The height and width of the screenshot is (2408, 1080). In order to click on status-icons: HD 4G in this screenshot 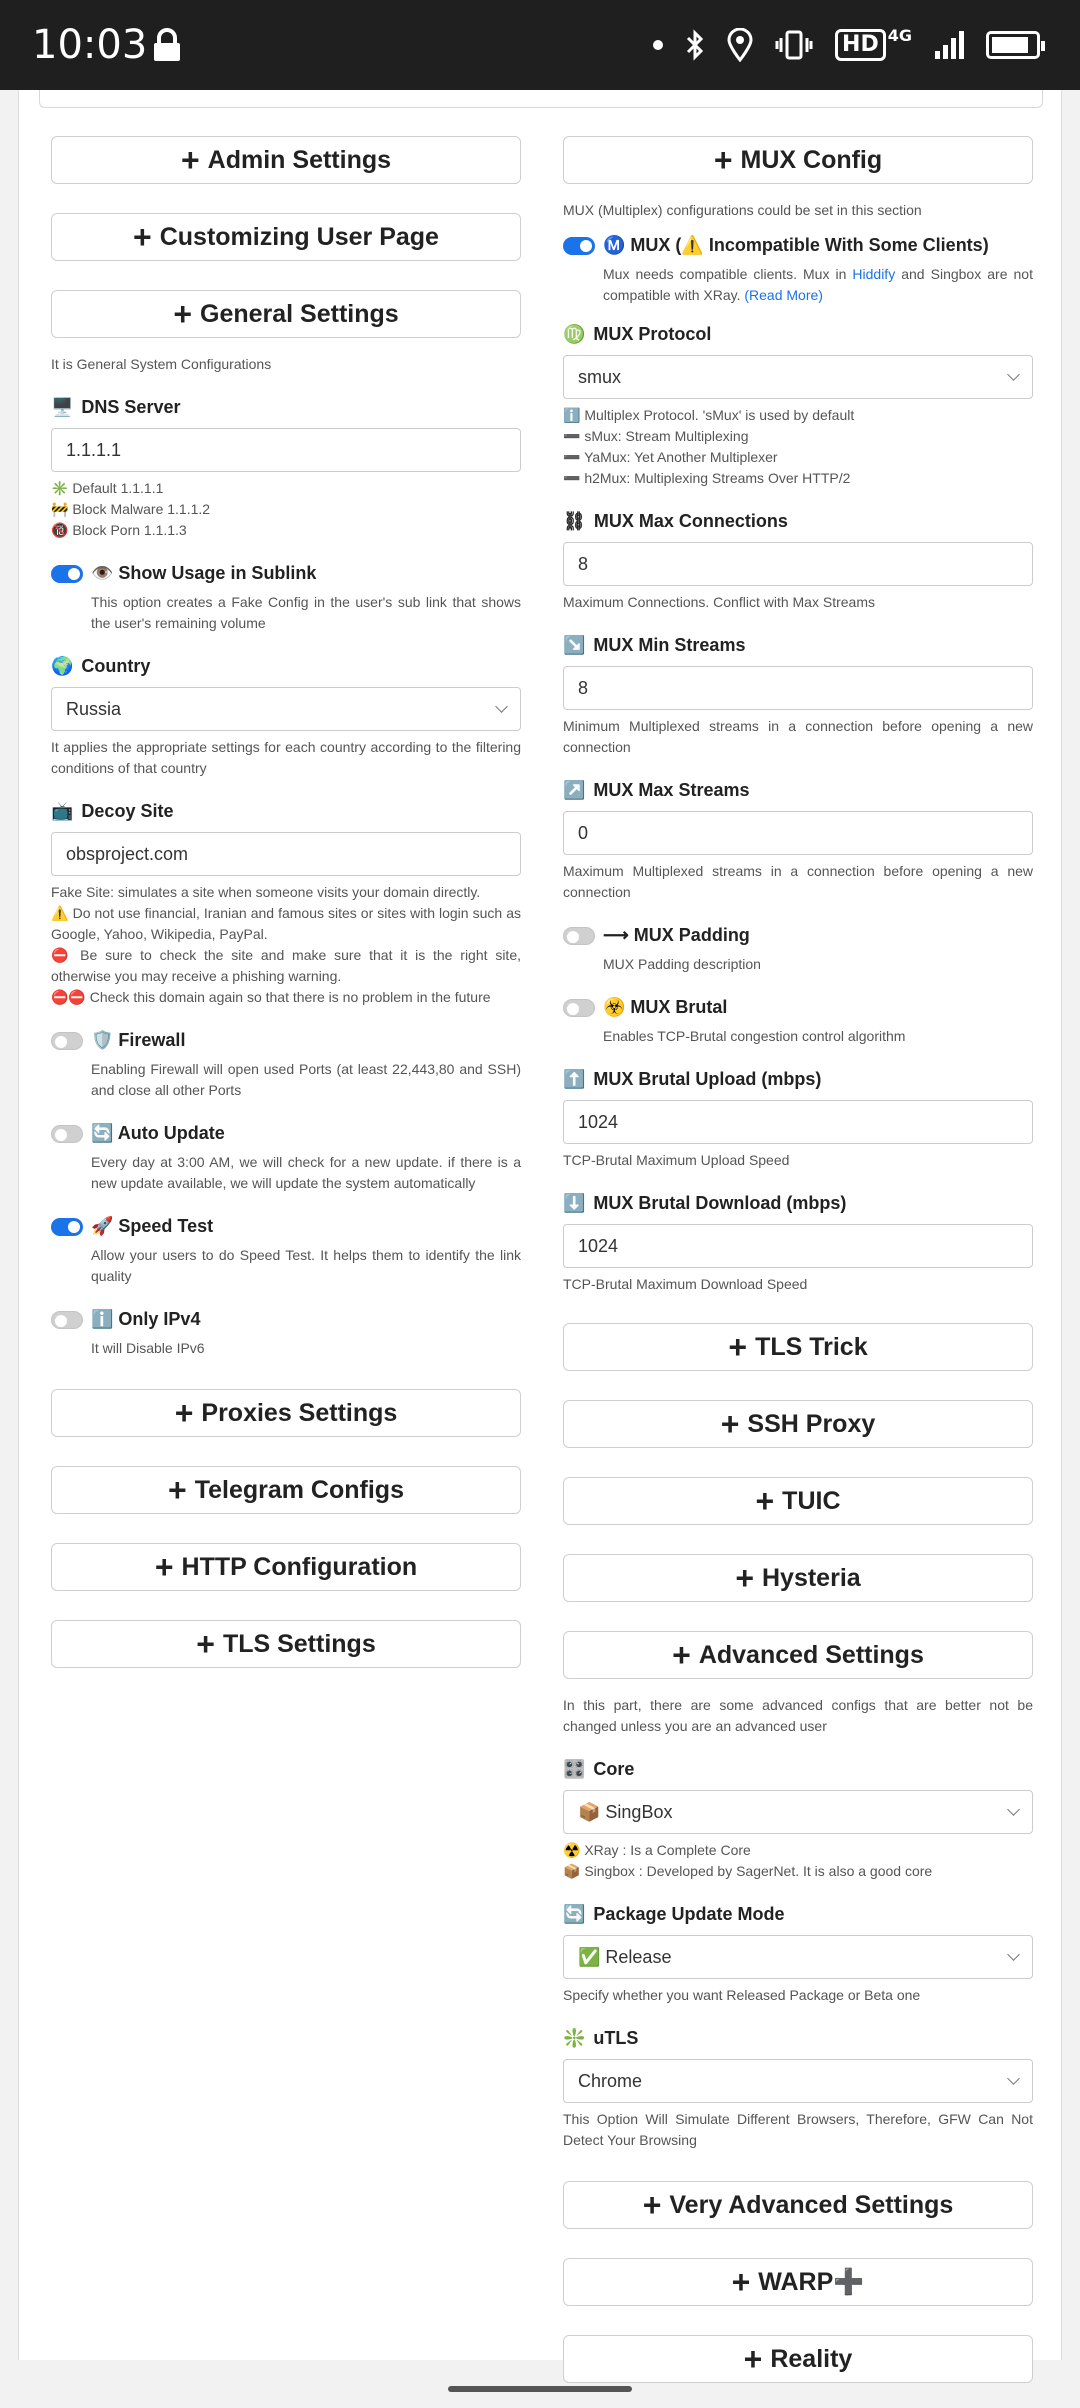, I will do `click(849, 45)`.